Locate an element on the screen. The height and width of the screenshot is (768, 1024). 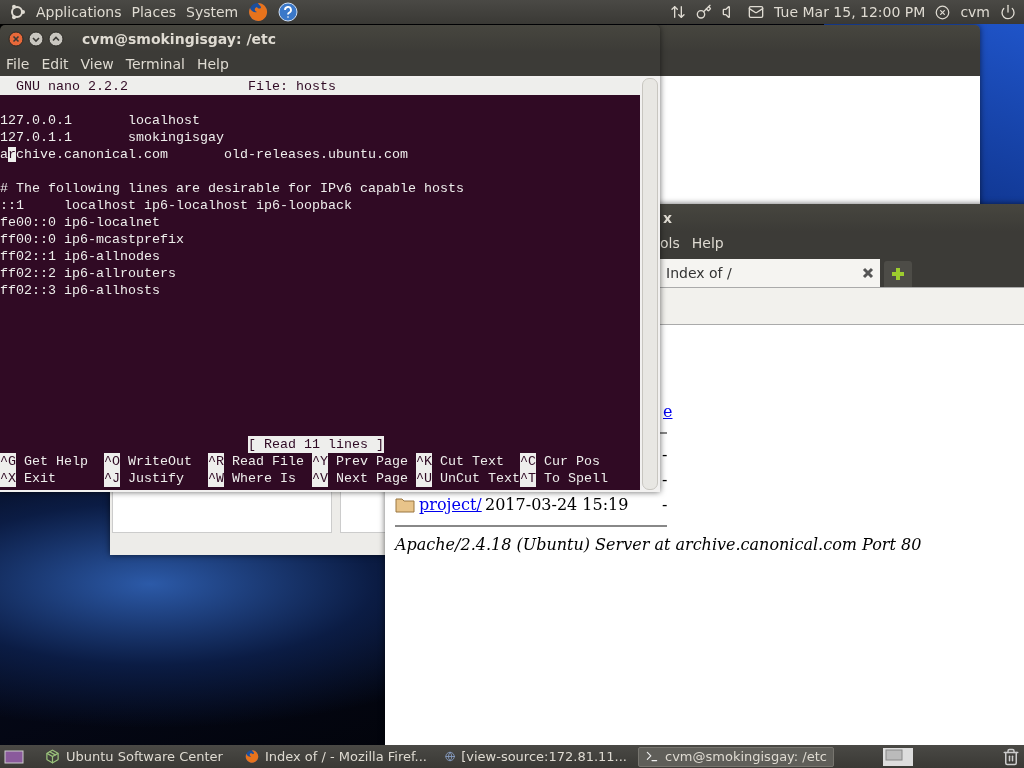
nano-version: GNU nano 2.2.2 is located at coordinates (72, 86).